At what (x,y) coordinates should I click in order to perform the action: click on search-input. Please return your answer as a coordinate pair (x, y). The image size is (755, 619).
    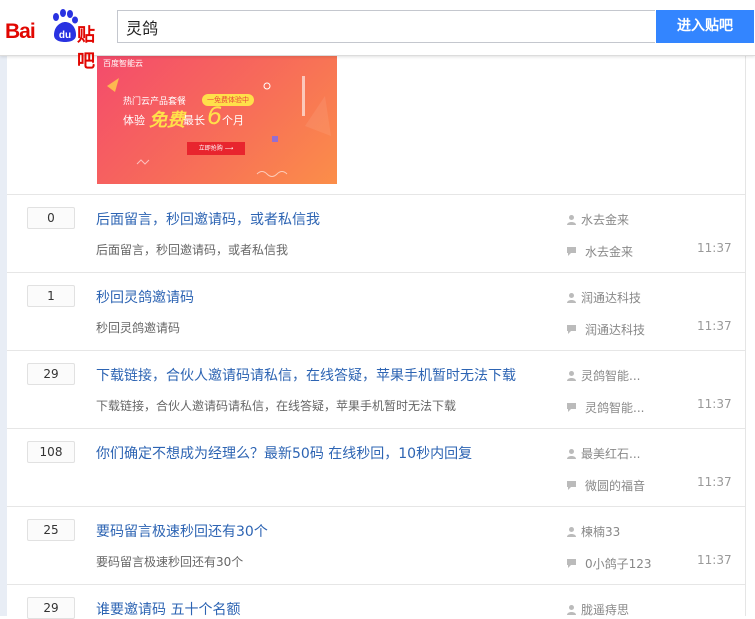
    Looking at the image, I should click on (386, 26).